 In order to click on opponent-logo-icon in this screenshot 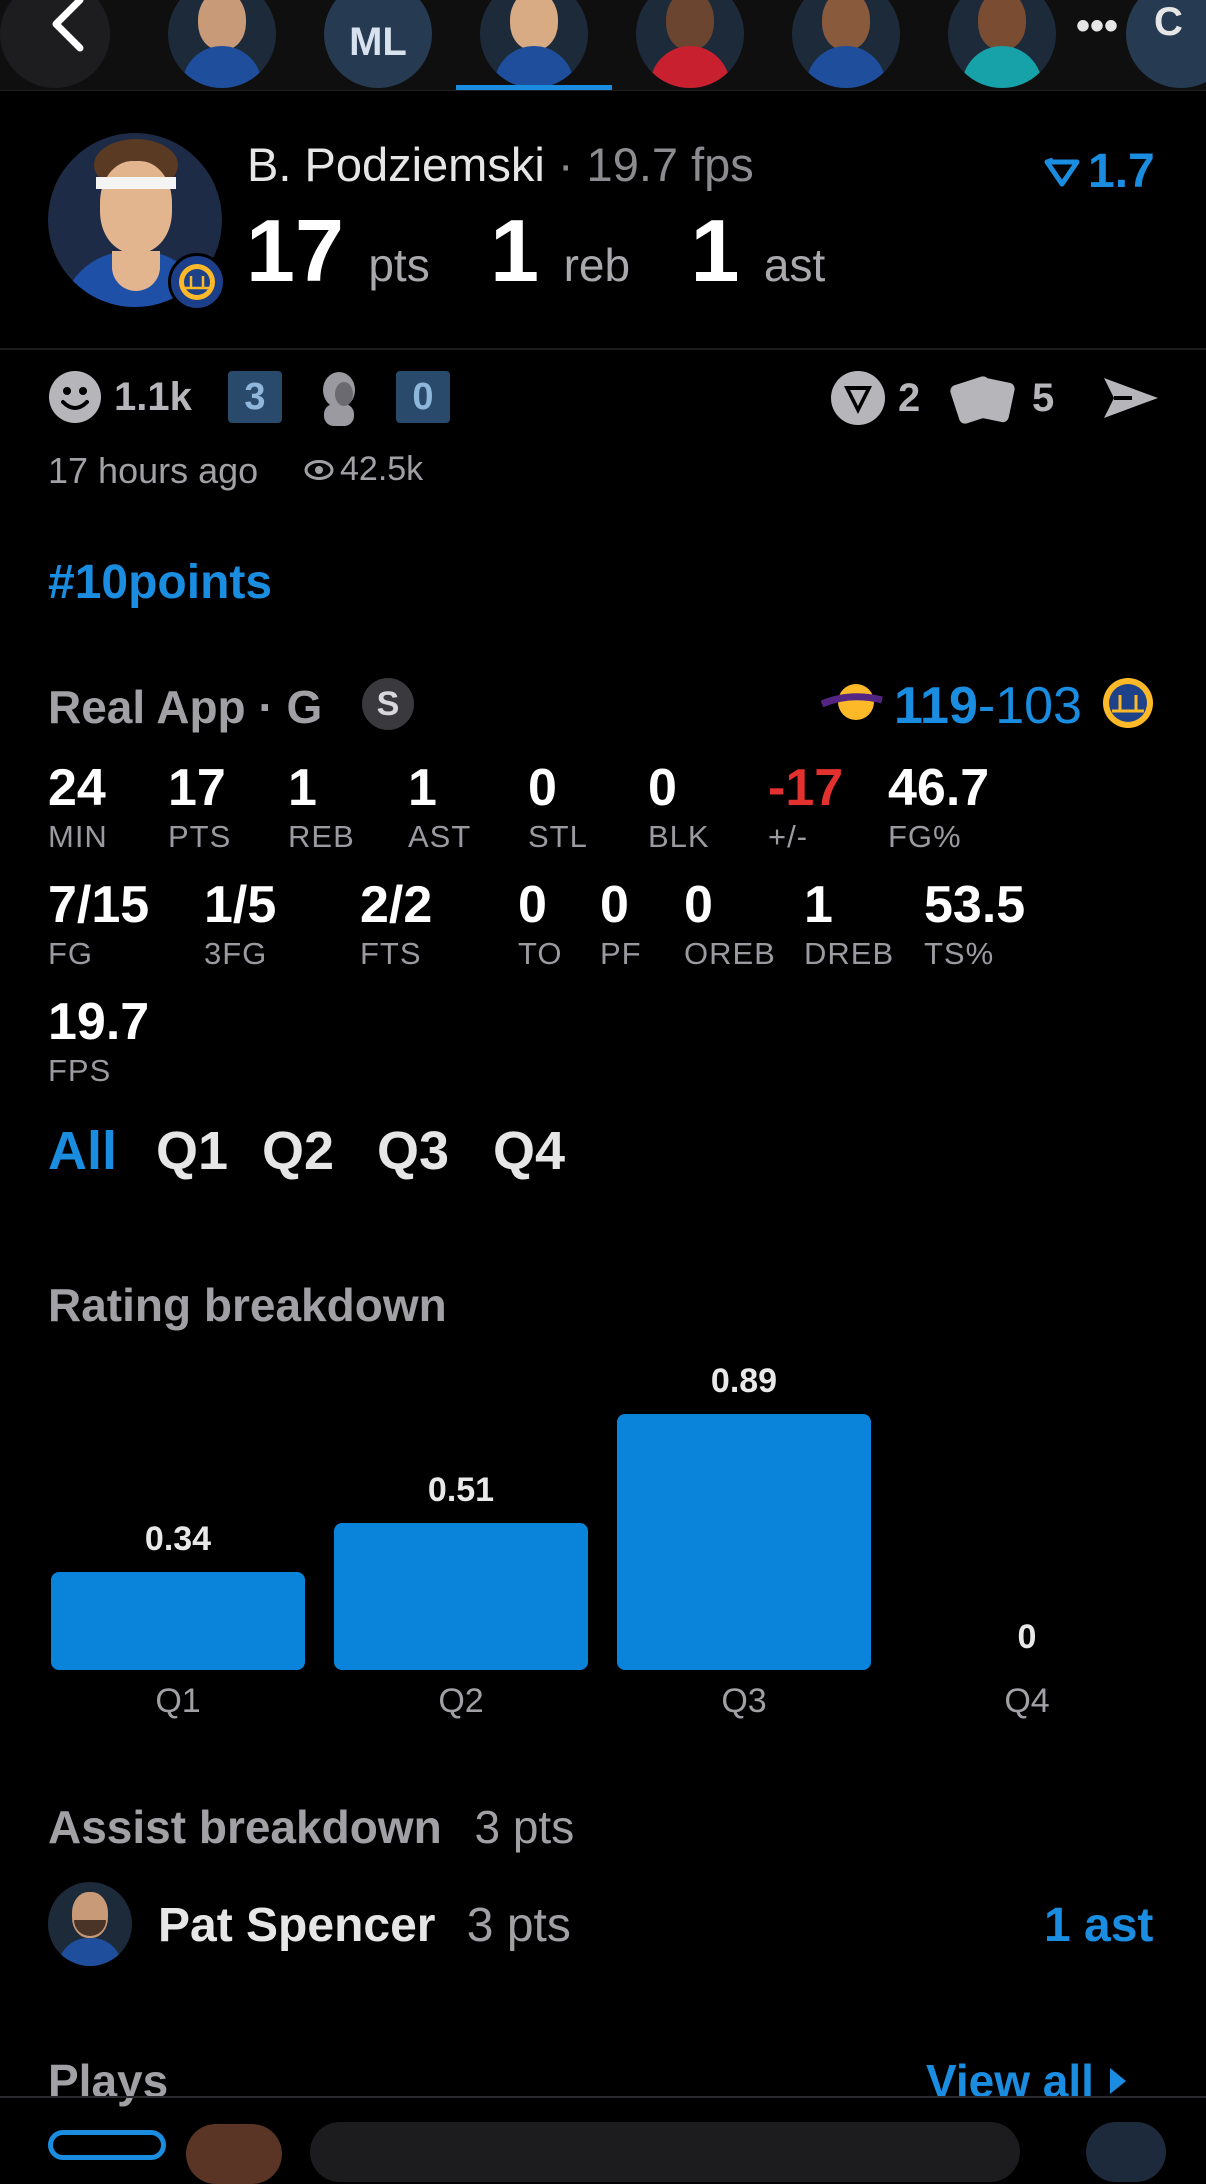, I will do `click(852, 704)`.